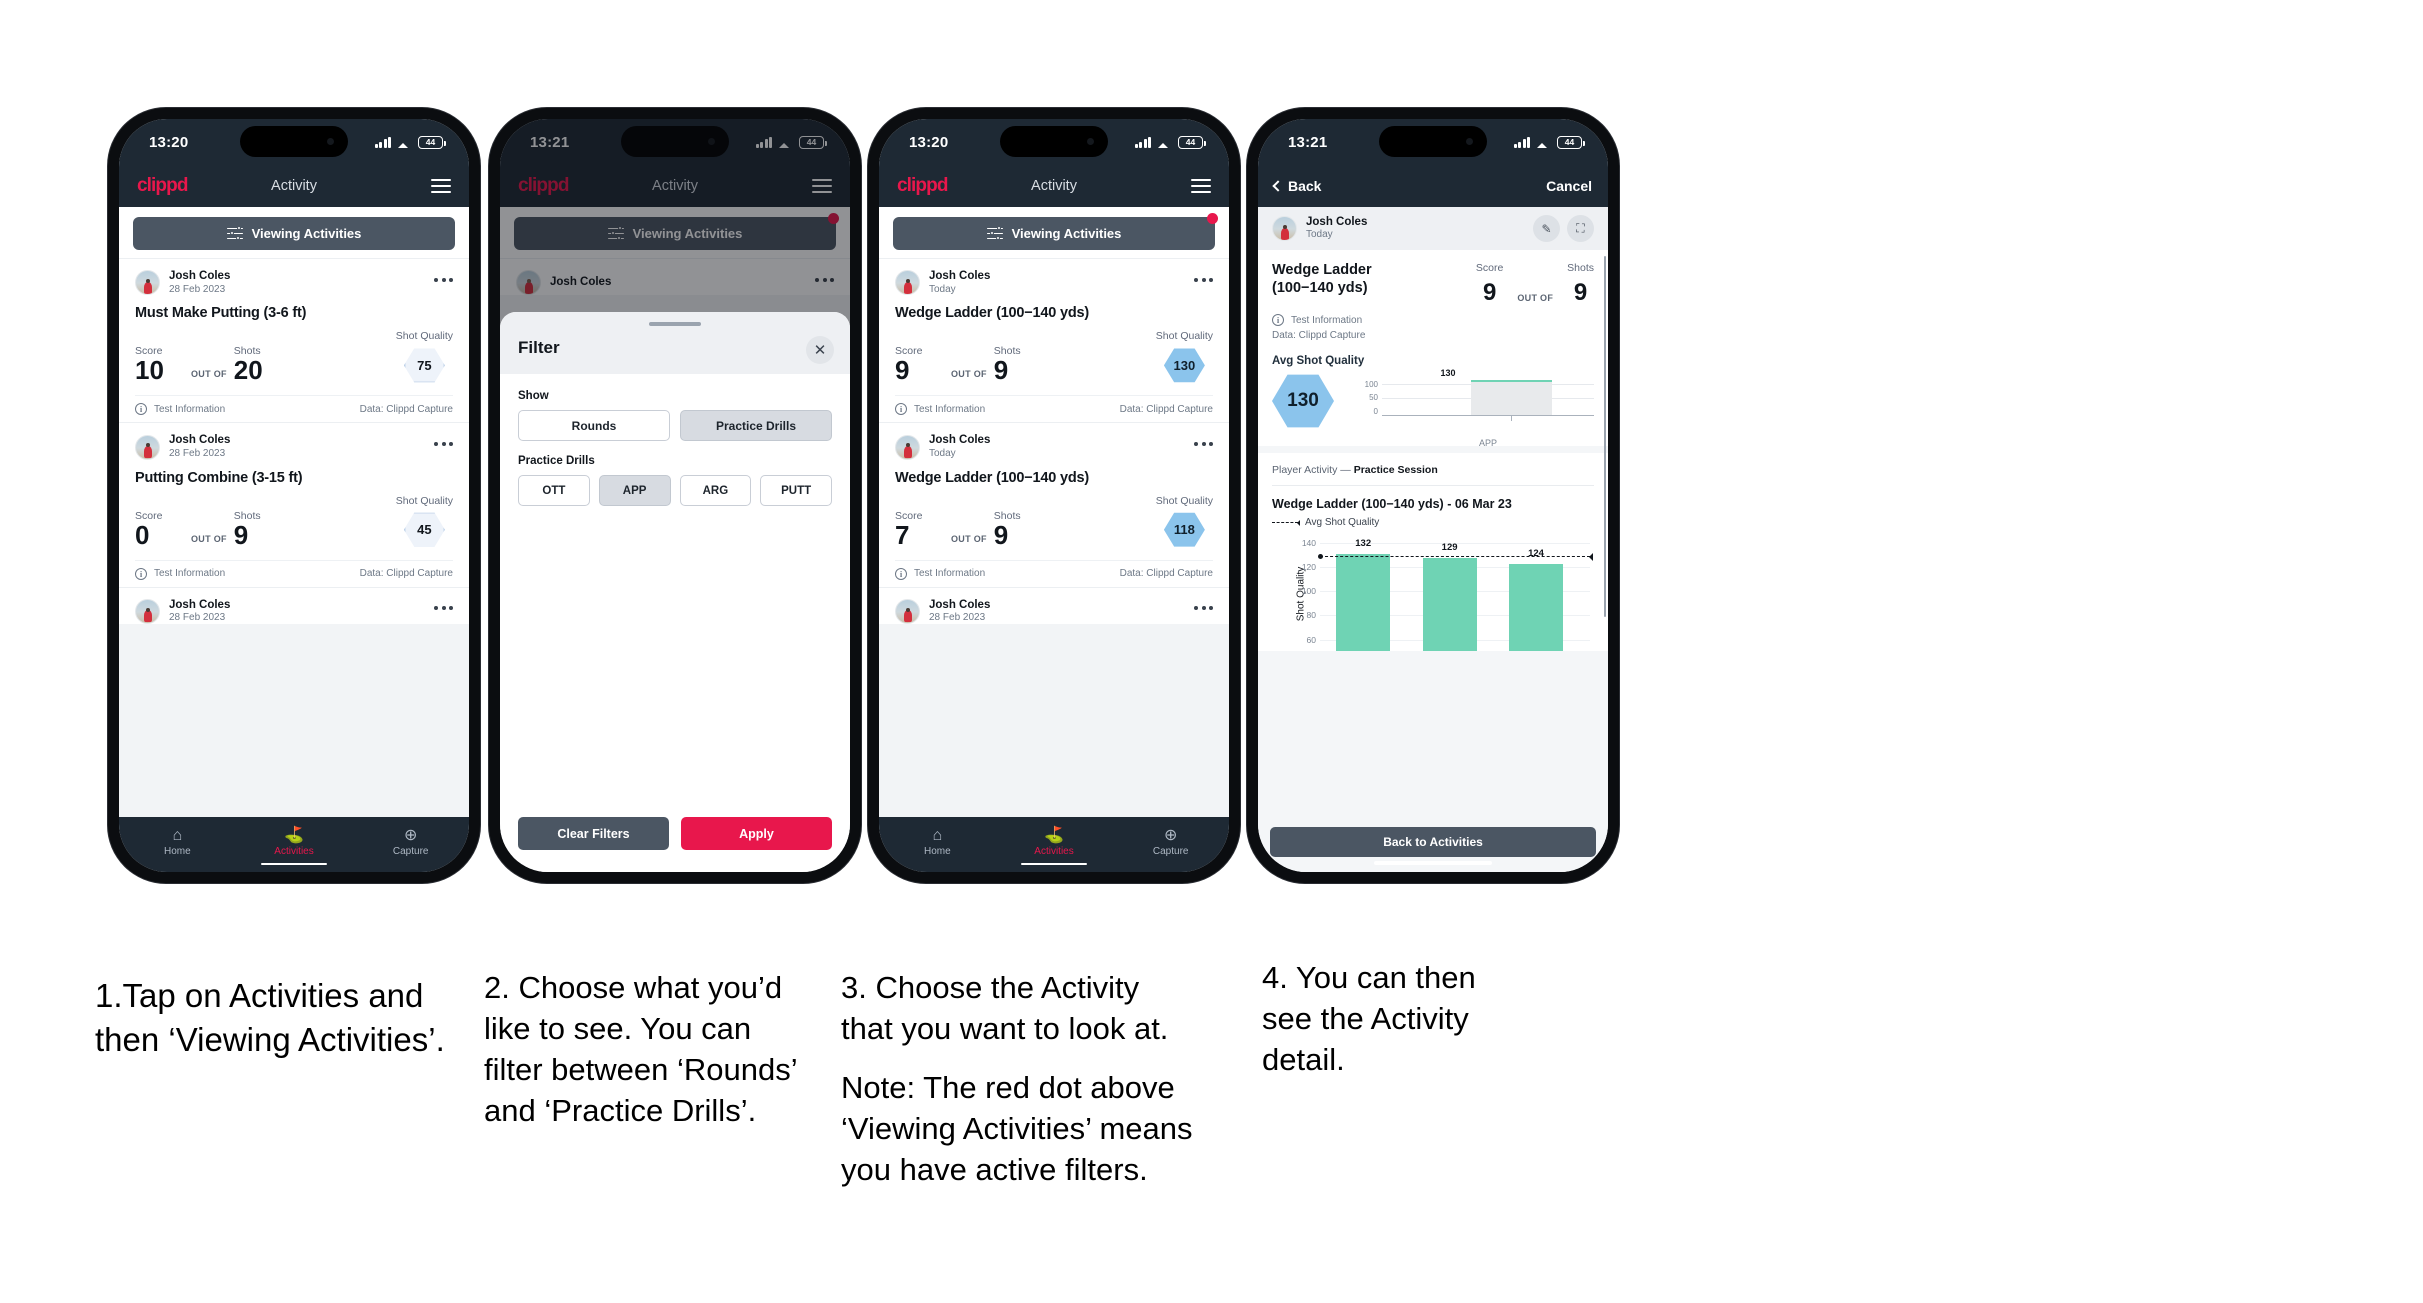 The height and width of the screenshot is (1303, 2423). I want to click on back-to-activities-button: Back to Activities, so click(1433, 842).